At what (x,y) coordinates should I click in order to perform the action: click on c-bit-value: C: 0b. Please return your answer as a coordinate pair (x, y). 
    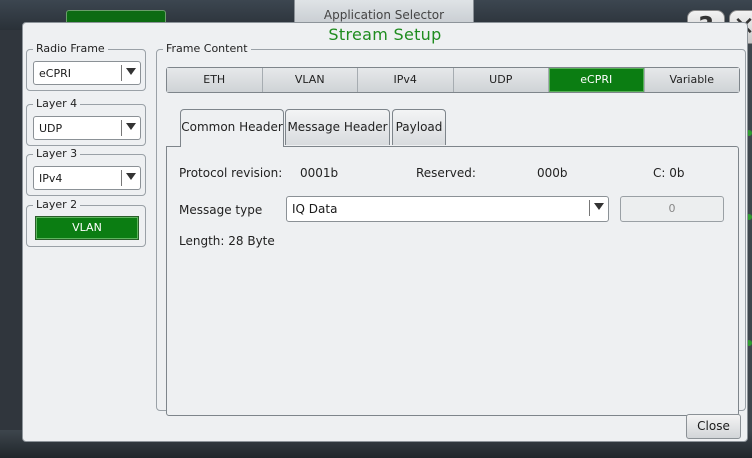
    Looking at the image, I should click on (669, 173).